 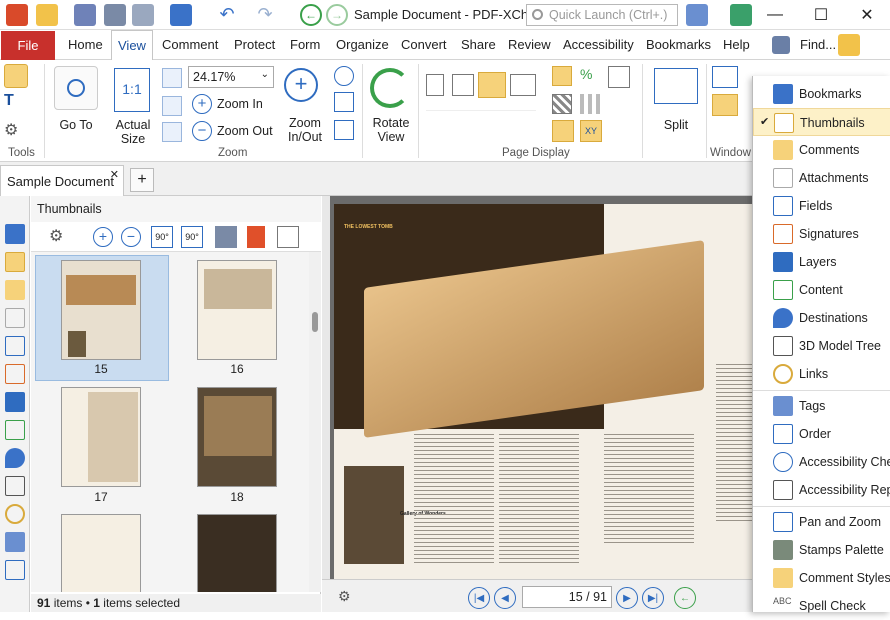 I want to click on menu-item-attachments: Attachments, so click(x=821, y=178).